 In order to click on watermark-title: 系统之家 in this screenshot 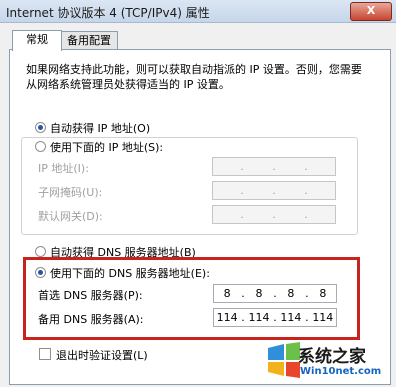, I will do `click(332, 357)`.